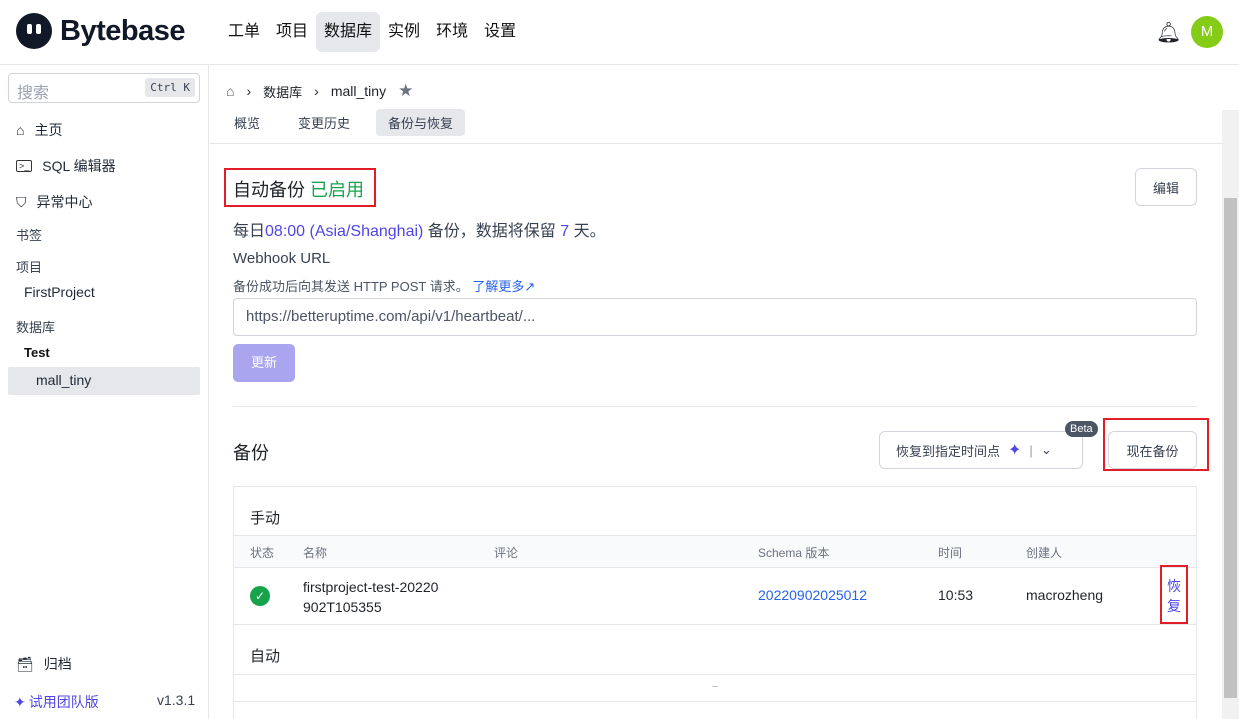  Describe the element at coordinates (565, 231) in the screenshot. I see `retention-days: 7` at that location.